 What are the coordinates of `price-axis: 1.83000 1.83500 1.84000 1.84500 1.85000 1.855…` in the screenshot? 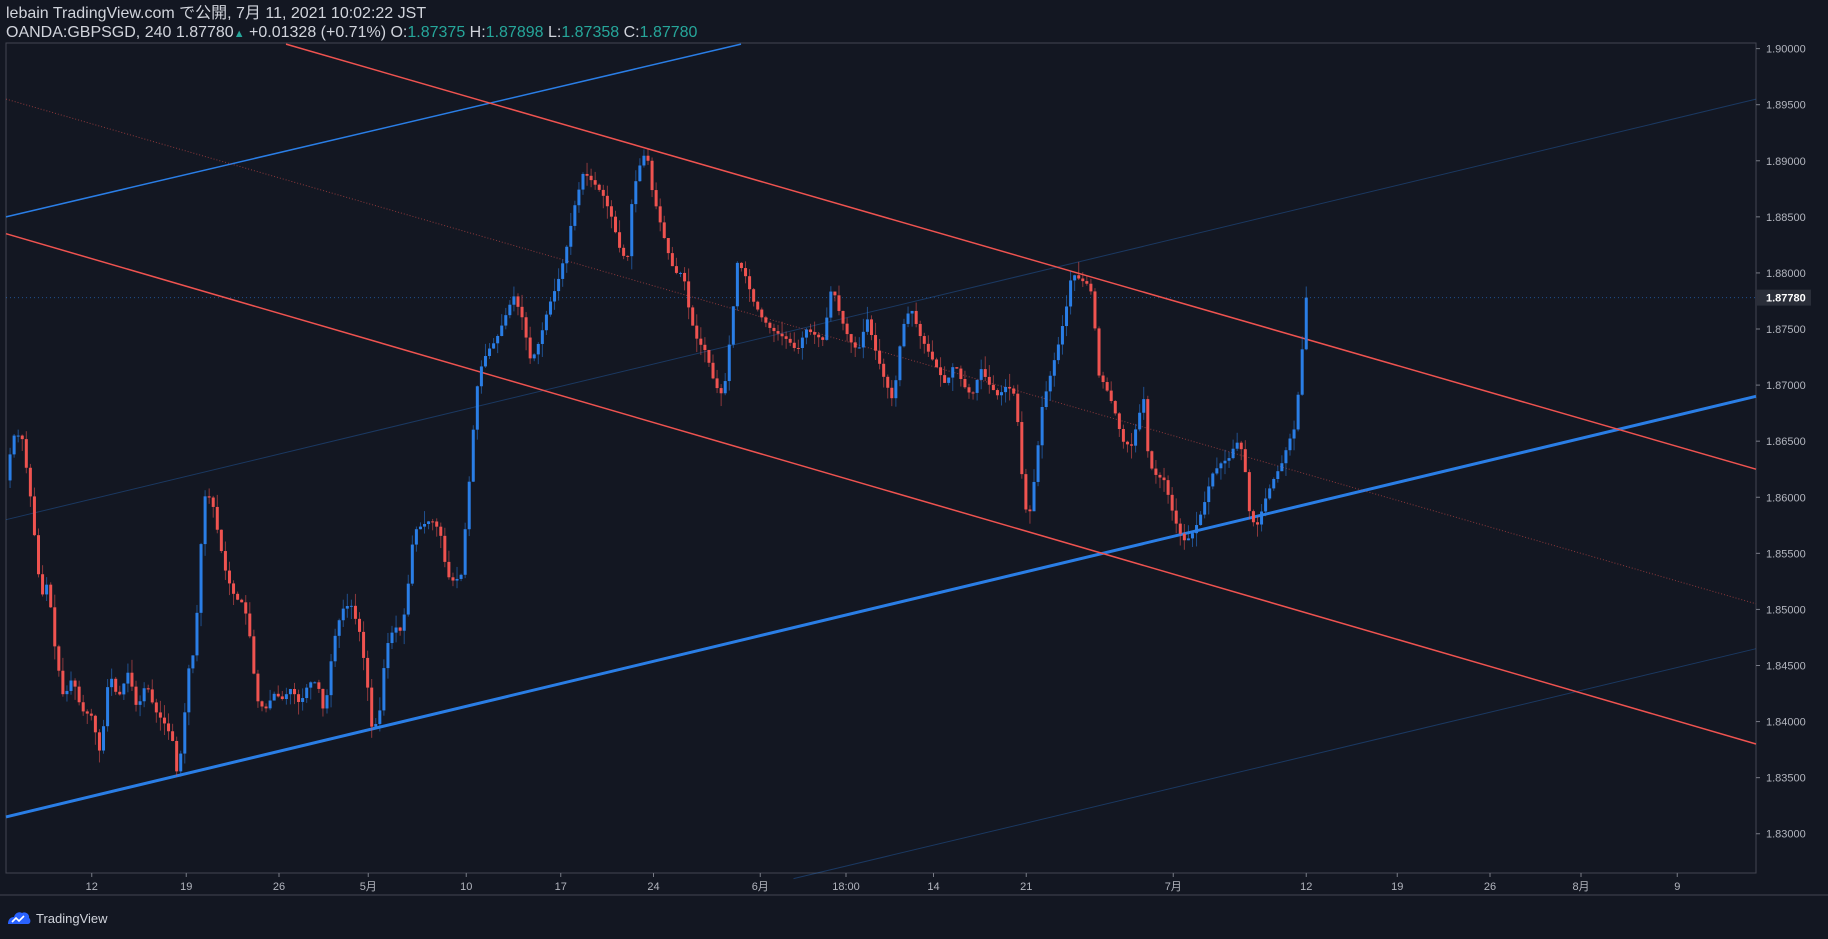 It's located at (1783, 442).